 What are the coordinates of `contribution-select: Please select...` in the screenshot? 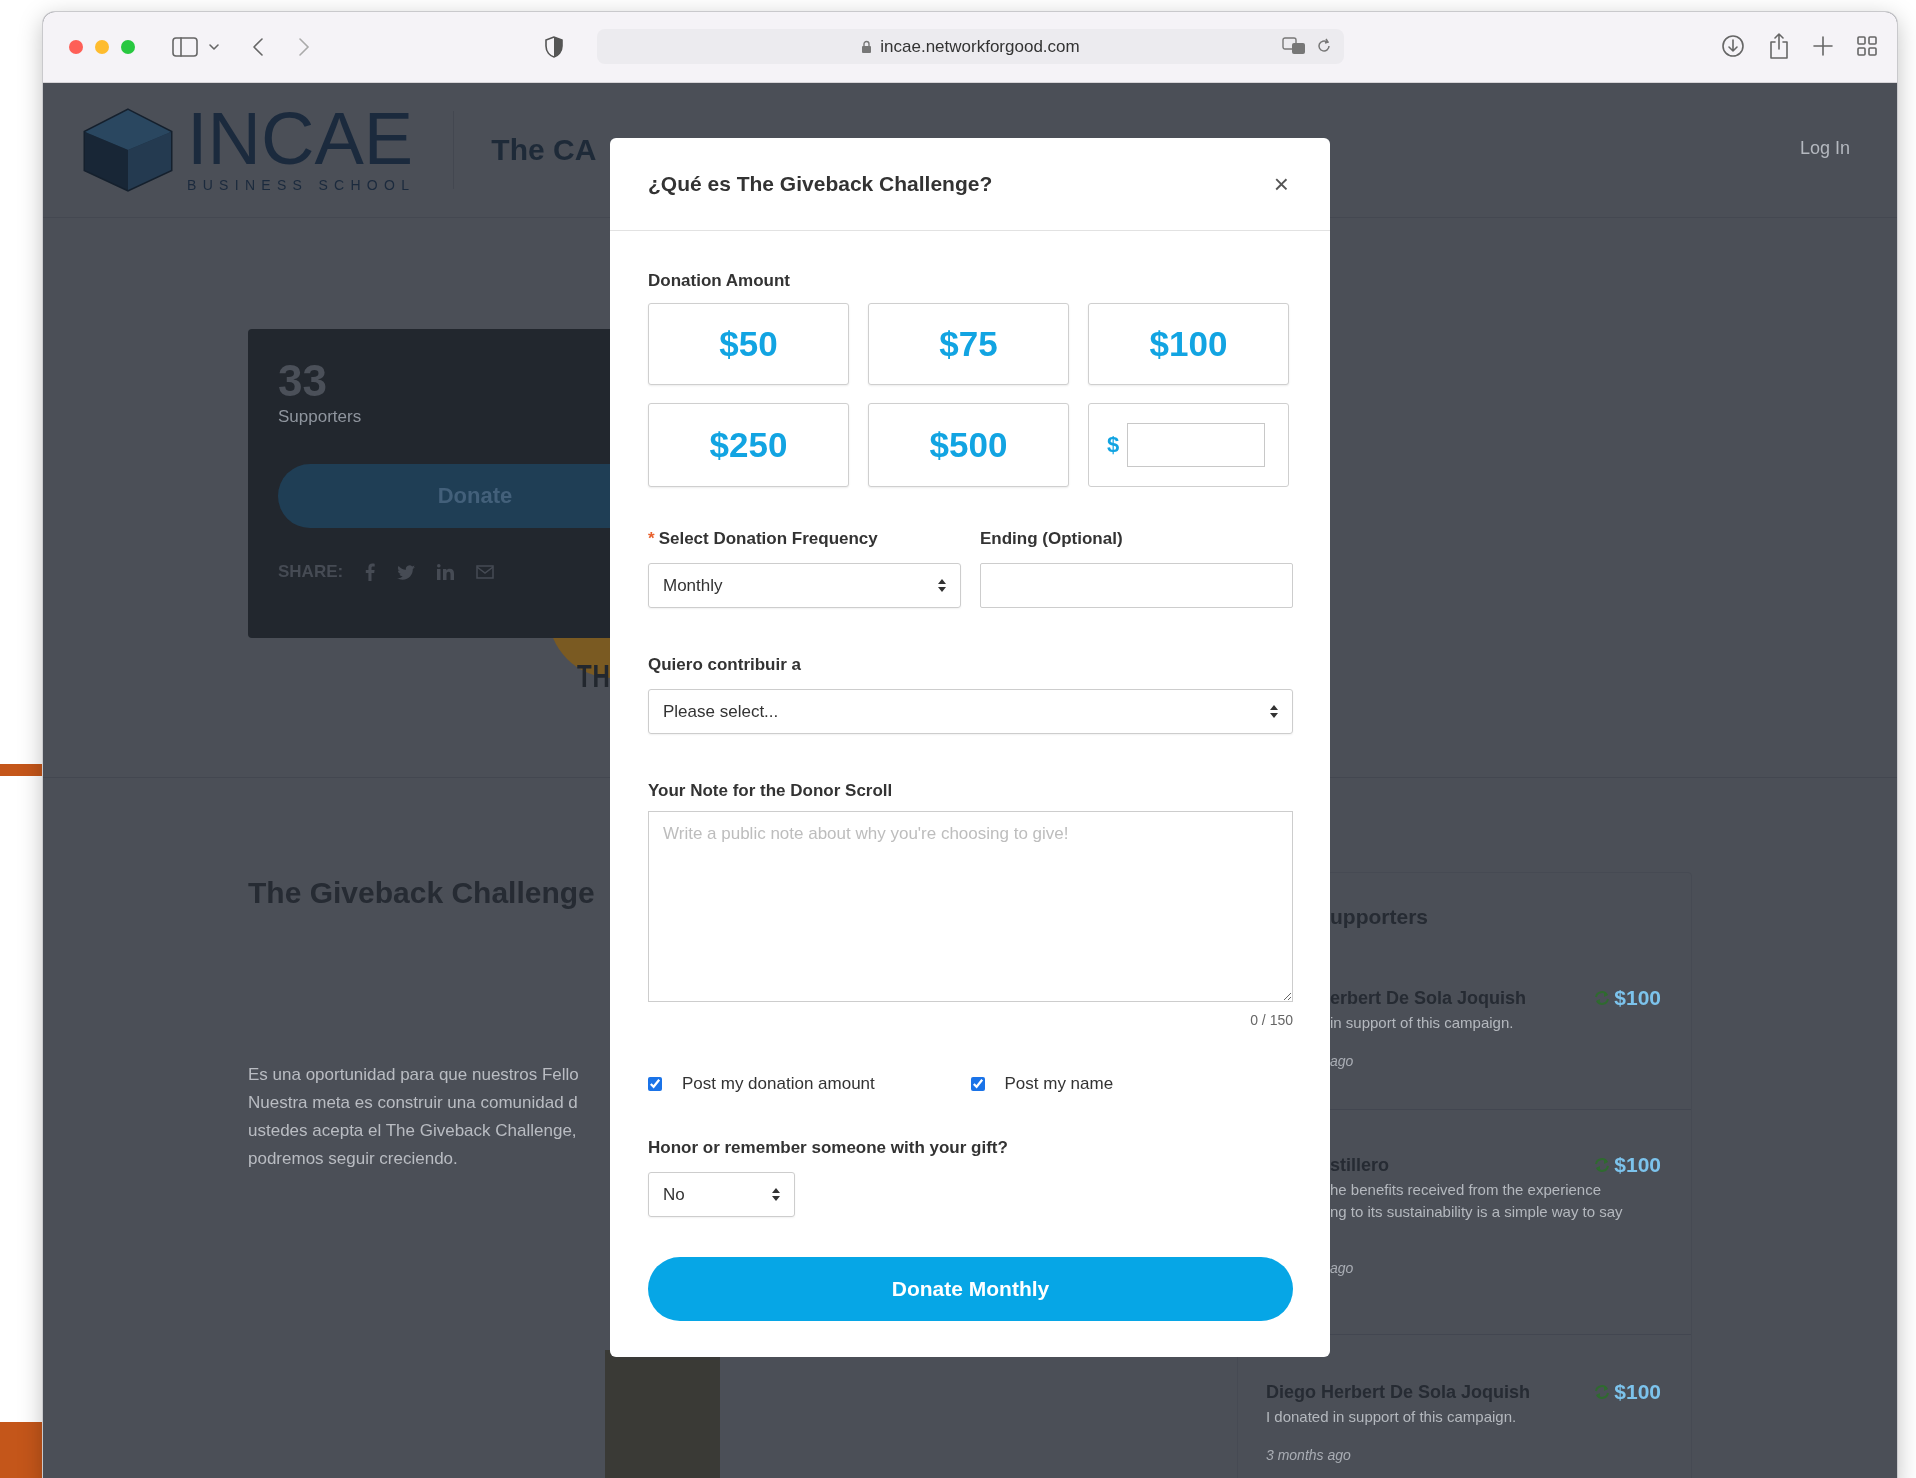 It's located at (970, 711).